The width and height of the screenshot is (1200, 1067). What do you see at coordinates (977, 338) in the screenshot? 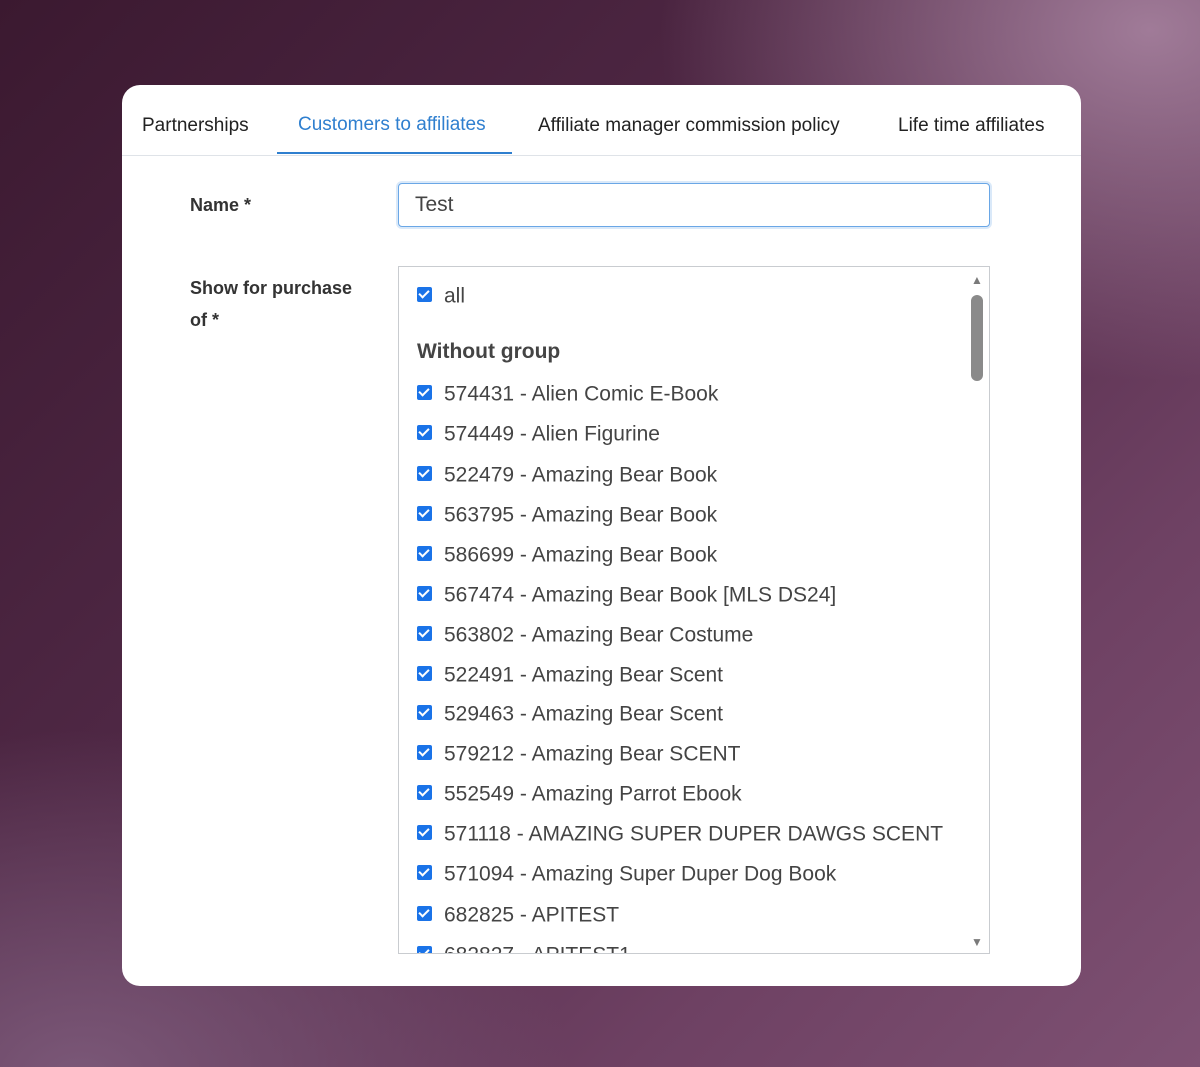
I see `scrollbar-thumb` at bounding box center [977, 338].